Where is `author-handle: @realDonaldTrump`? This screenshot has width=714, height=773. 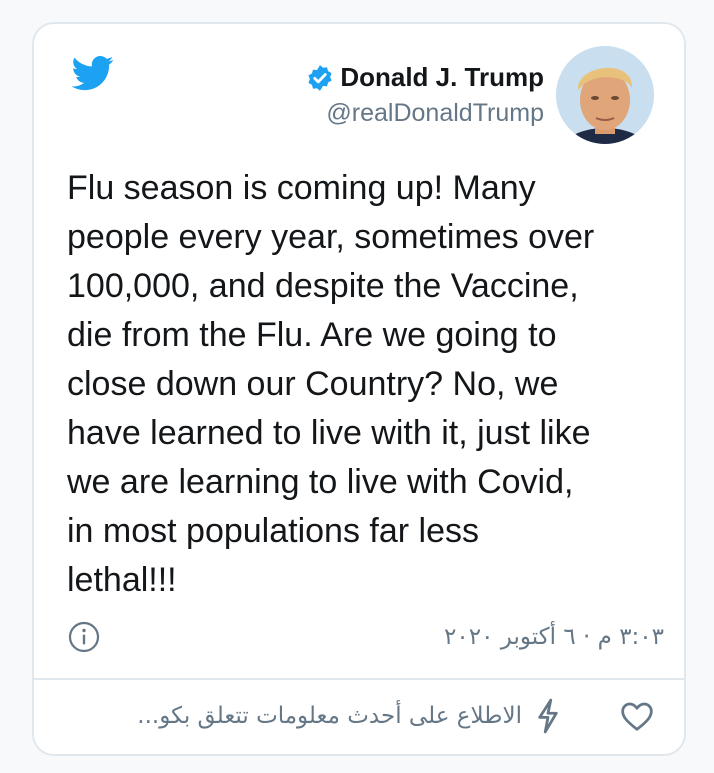 author-handle: @realDonaldTrump is located at coordinates (425, 113).